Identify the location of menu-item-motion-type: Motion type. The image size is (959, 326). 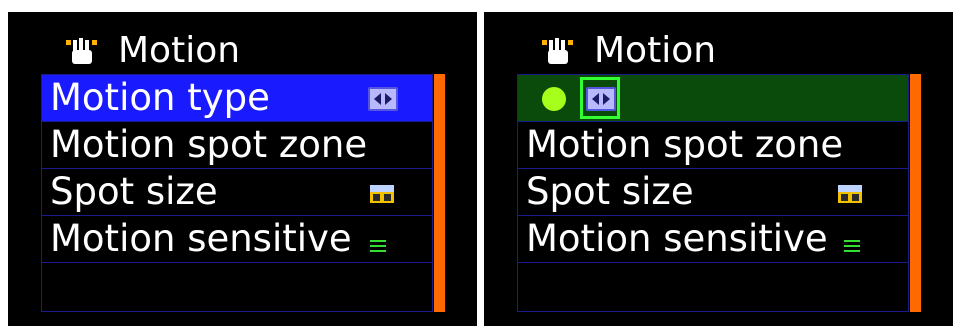
(237, 98).